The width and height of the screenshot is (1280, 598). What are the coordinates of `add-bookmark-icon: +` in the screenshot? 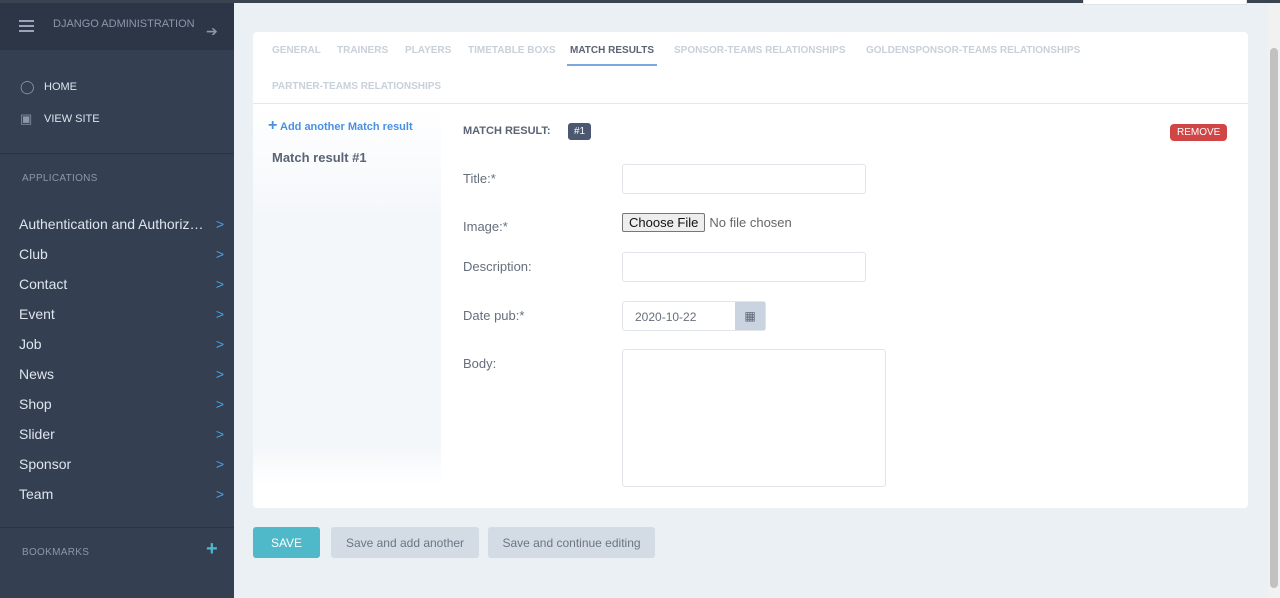 It's located at (212, 549).